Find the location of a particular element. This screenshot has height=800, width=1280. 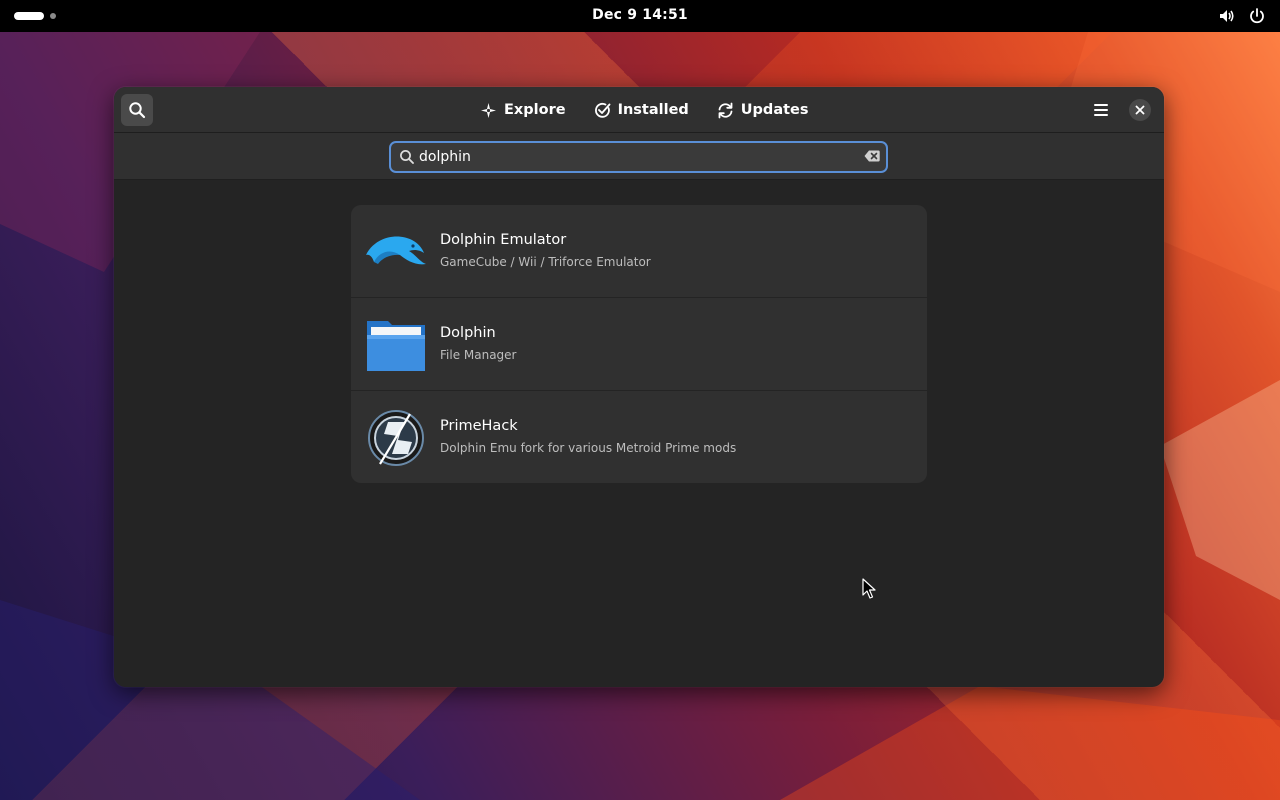

hamburger-menu-icon is located at coordinates (1101, 110).